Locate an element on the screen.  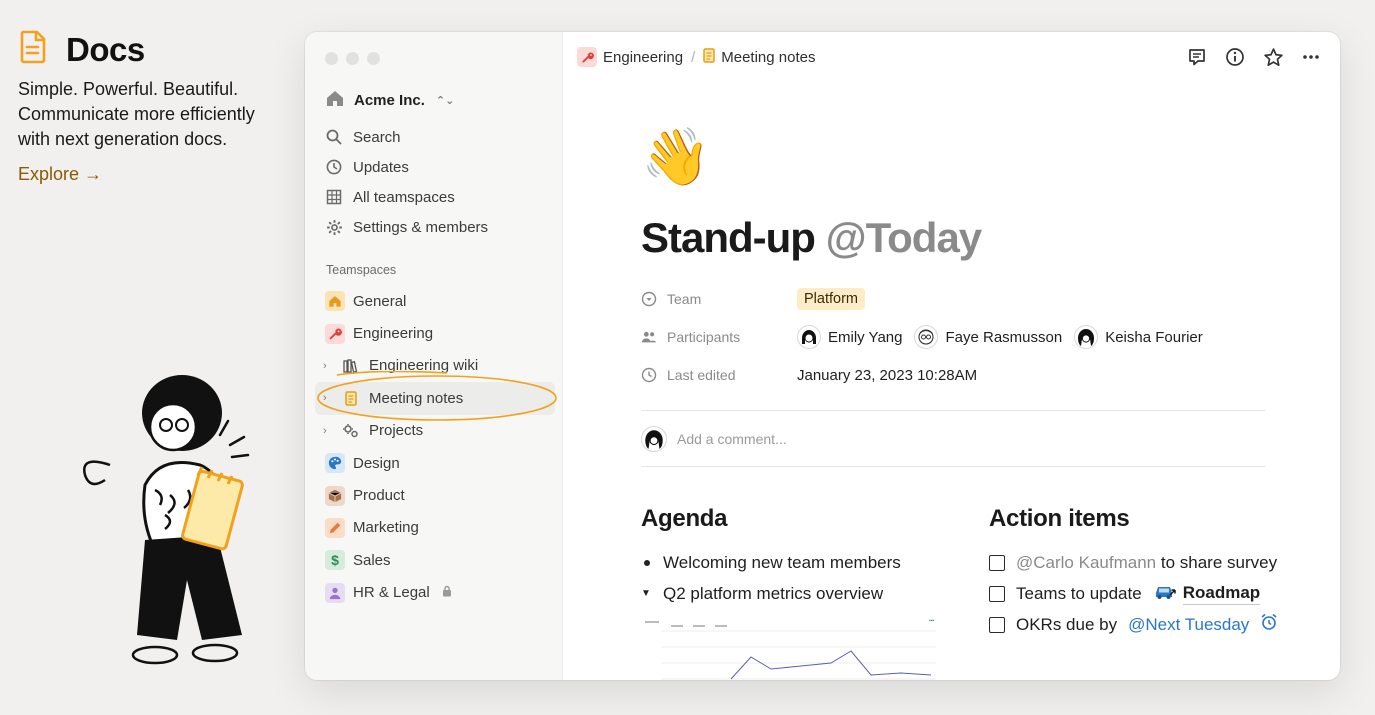
maximize-window-button is located at coordinates (373, 58).